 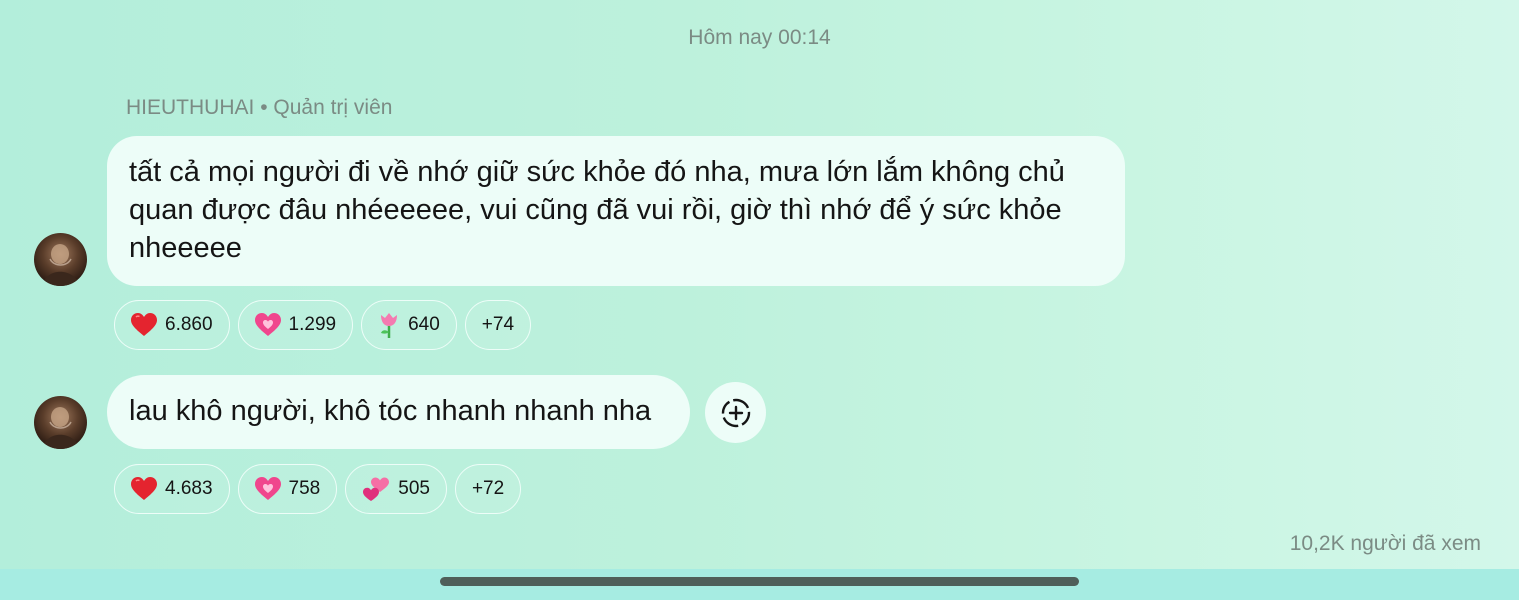 I want to click on more-reactions-button: +74, so click(x=498, y=325).